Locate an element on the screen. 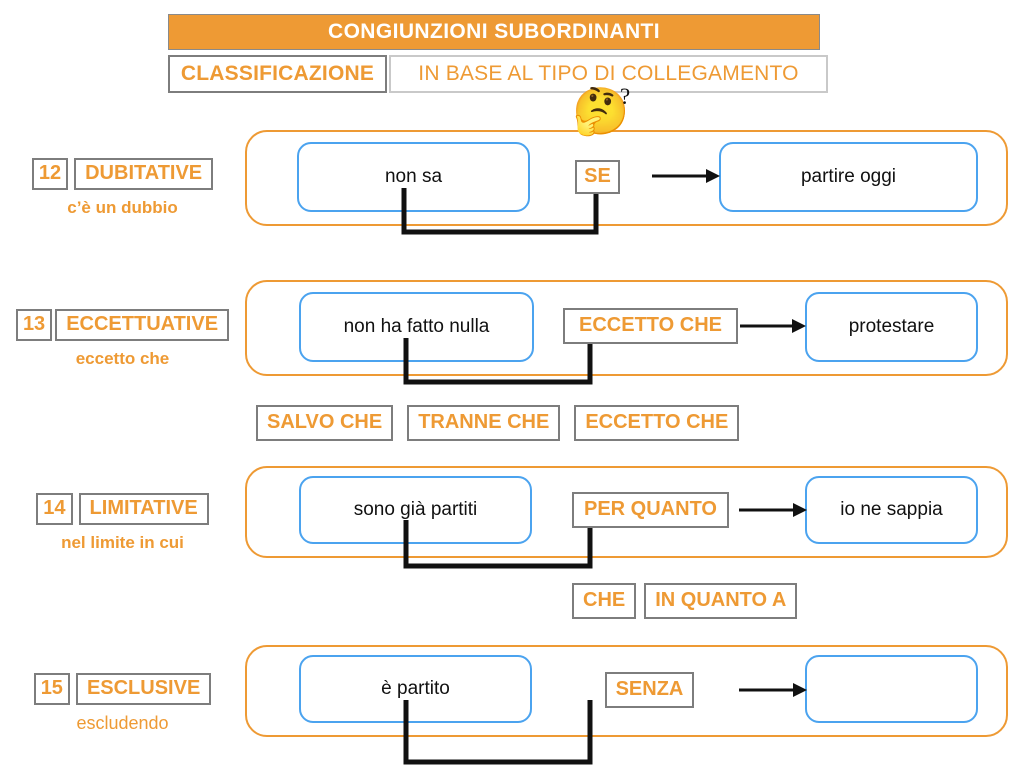  alternative-box: IN QUANTO A is located at coordinates (721, 601).